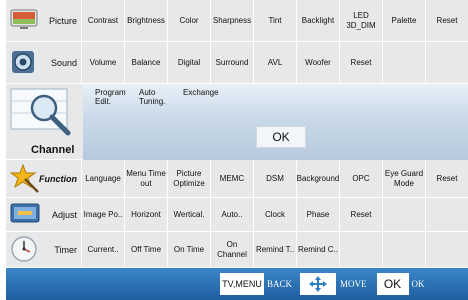 This screenshot has width=468, height=300. What do you see at coordinates (353, 284) in the screenshot?
I see `move-hint: MOVE` at bounding box center [353, 284].